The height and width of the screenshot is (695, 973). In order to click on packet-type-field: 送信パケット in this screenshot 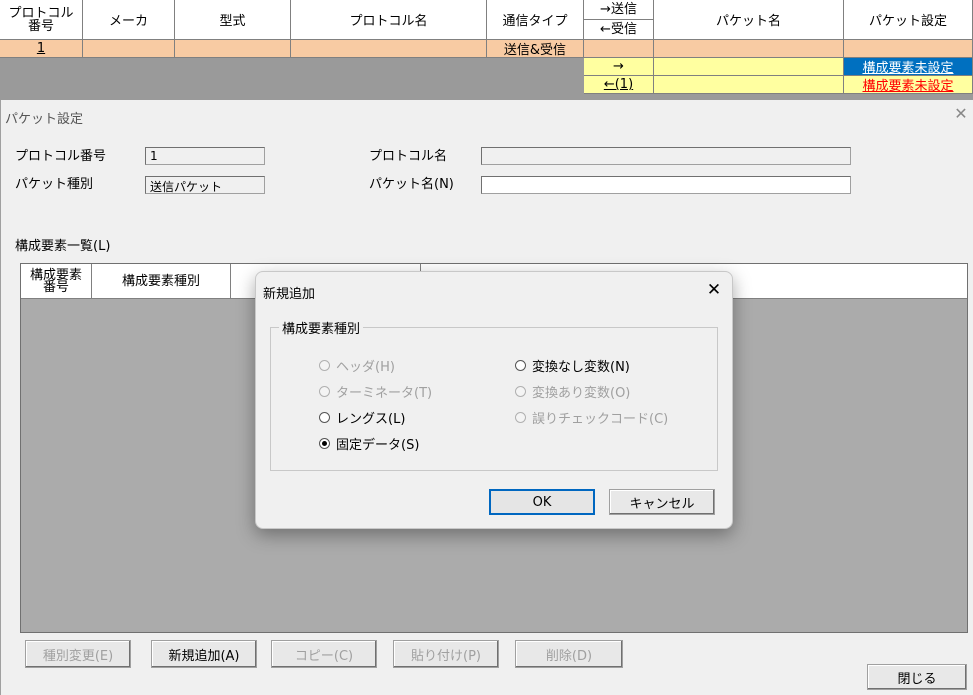, I will do `click(205, 185)`.